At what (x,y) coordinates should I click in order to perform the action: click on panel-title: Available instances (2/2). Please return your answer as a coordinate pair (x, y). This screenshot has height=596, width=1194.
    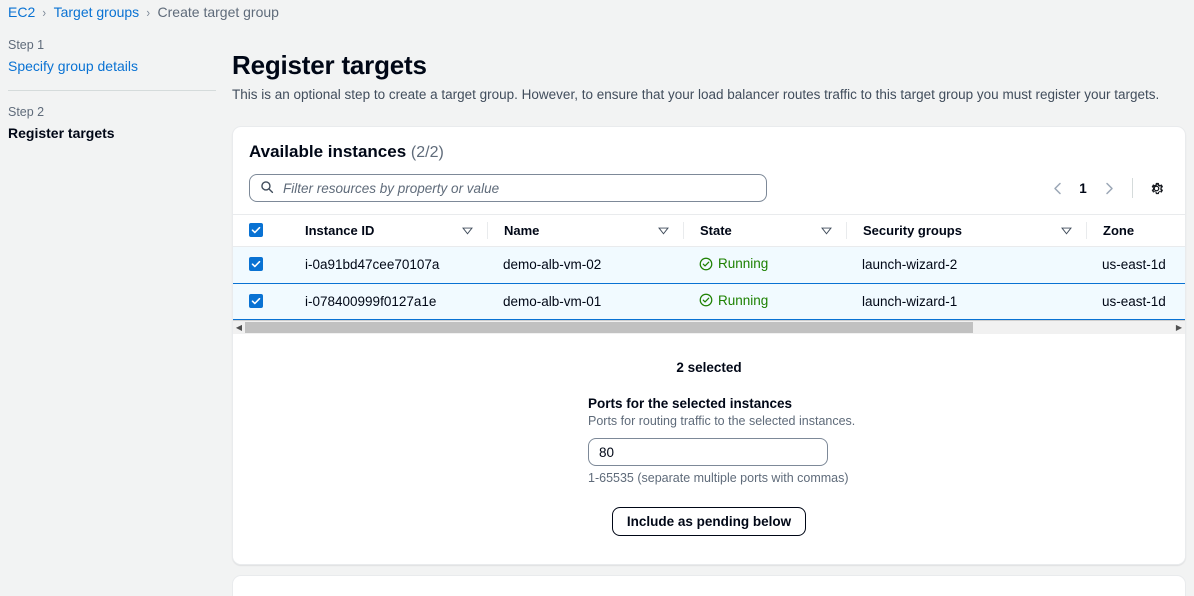
    Looking at the image, I should click on (709, 152).